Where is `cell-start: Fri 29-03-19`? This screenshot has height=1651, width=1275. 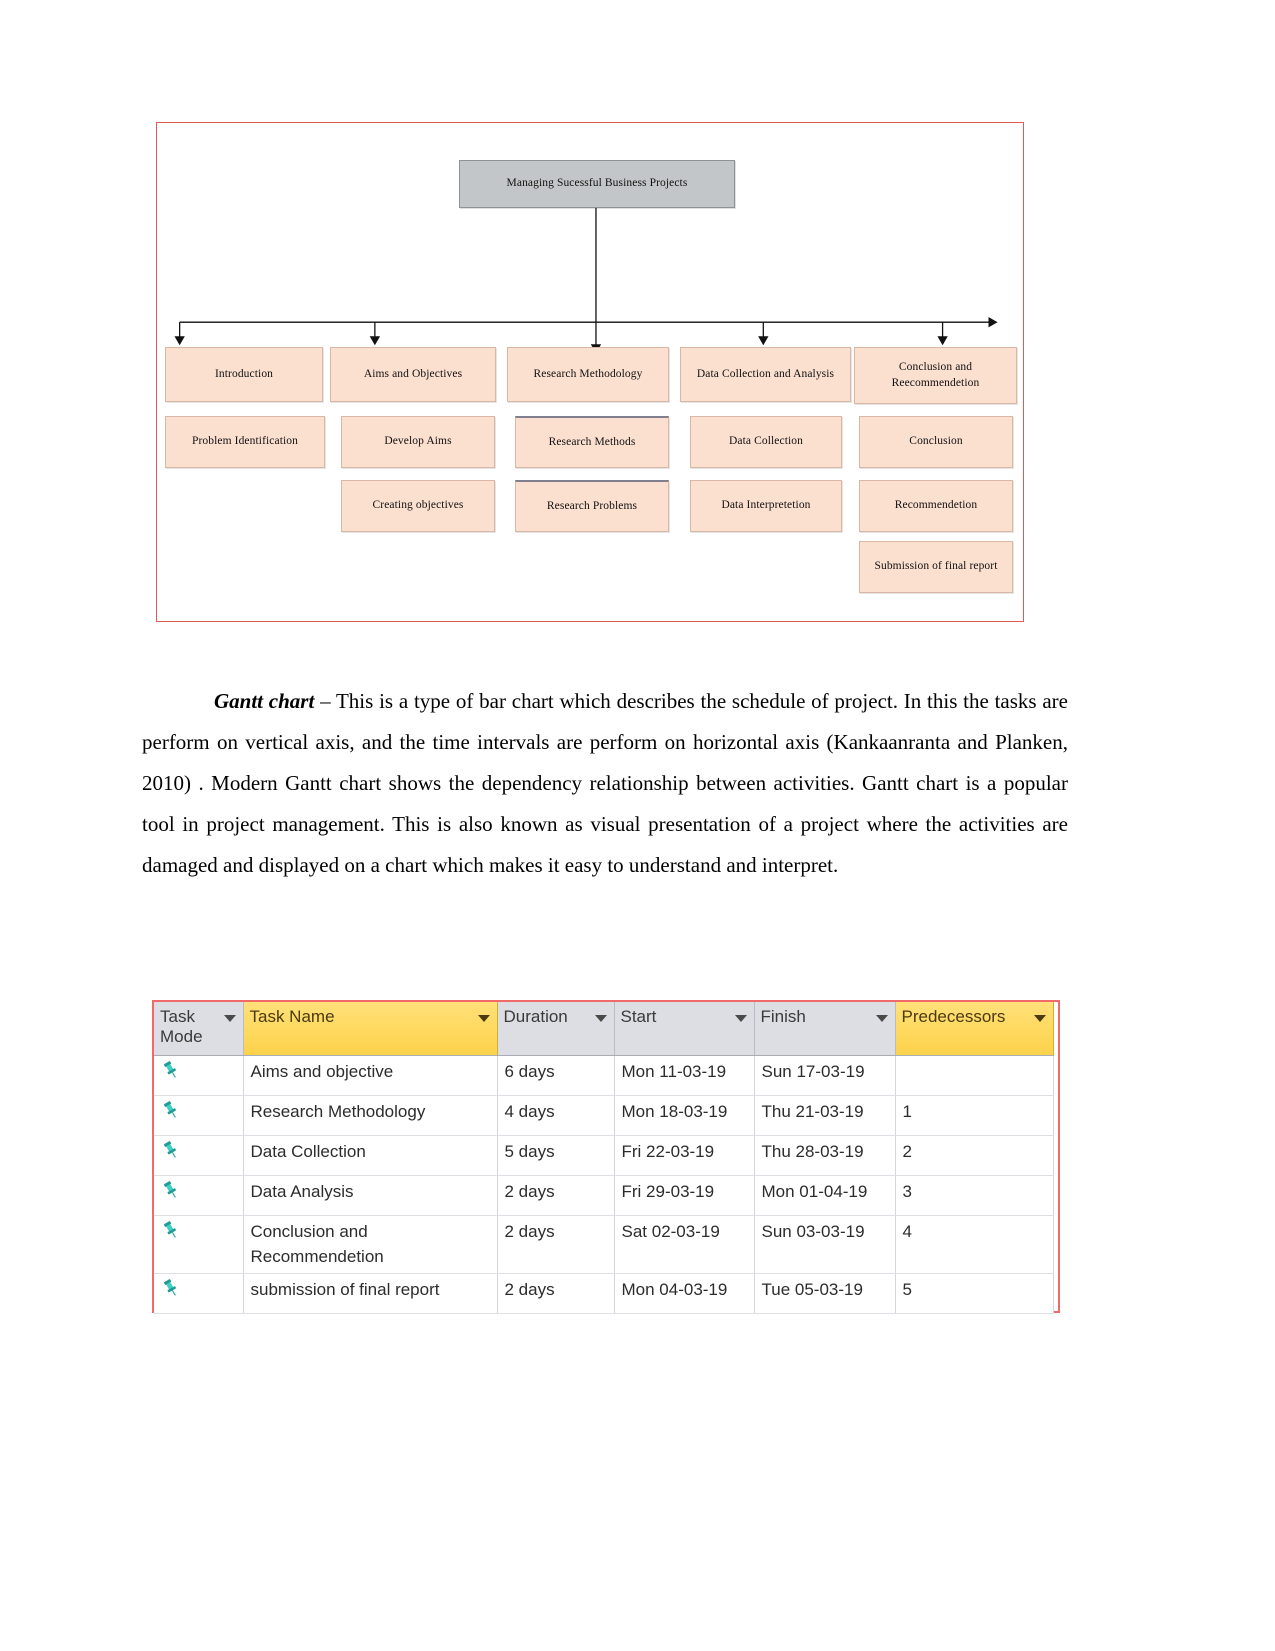 cell-start: Fri 29-03-19 is located at coordinates (684, 1195).